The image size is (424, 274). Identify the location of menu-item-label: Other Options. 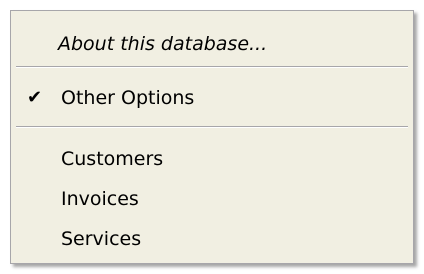
(128, 98).